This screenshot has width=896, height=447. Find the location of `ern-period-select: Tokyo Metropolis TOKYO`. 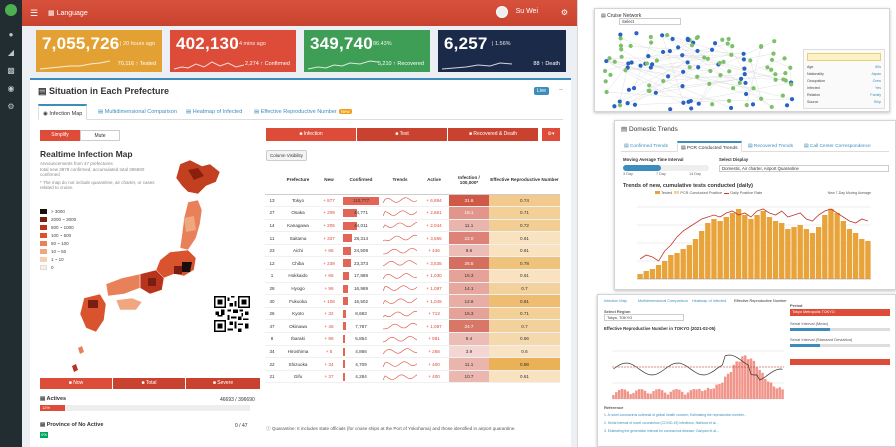

ern-period-select: Tokyo Metropolis TOKYO is located at coordinates (840, 312).